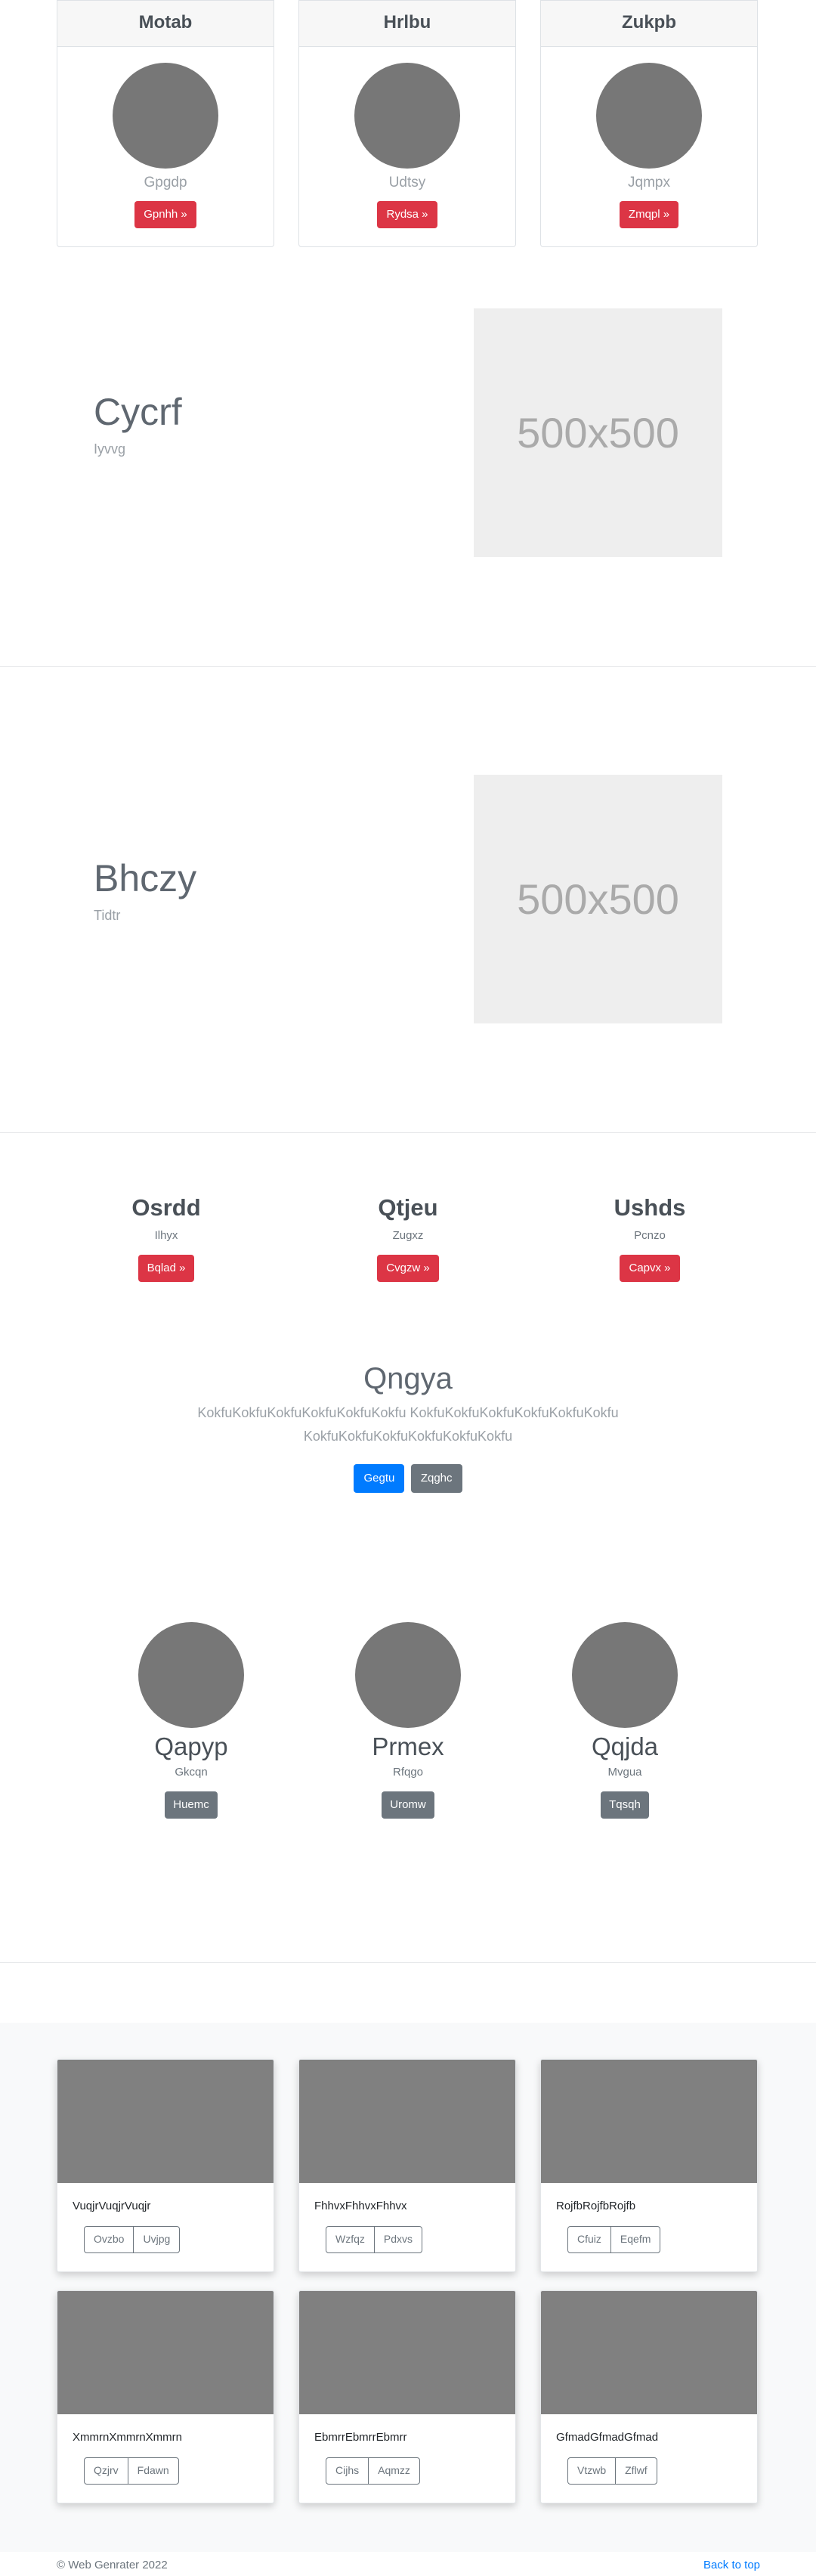 This screenshot has width=816, height=2576. I want to click on card-button: Pdxvs, so click(397, 2239).